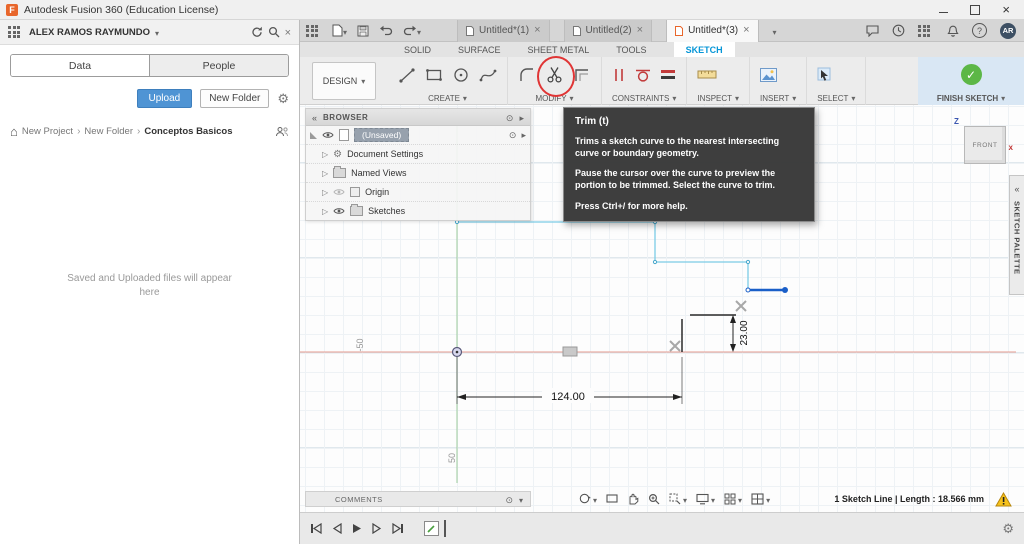  What do you see at coordinates (488, 75) in the screenshot?
I see `spline-tool` at bounding box center [488, 75].